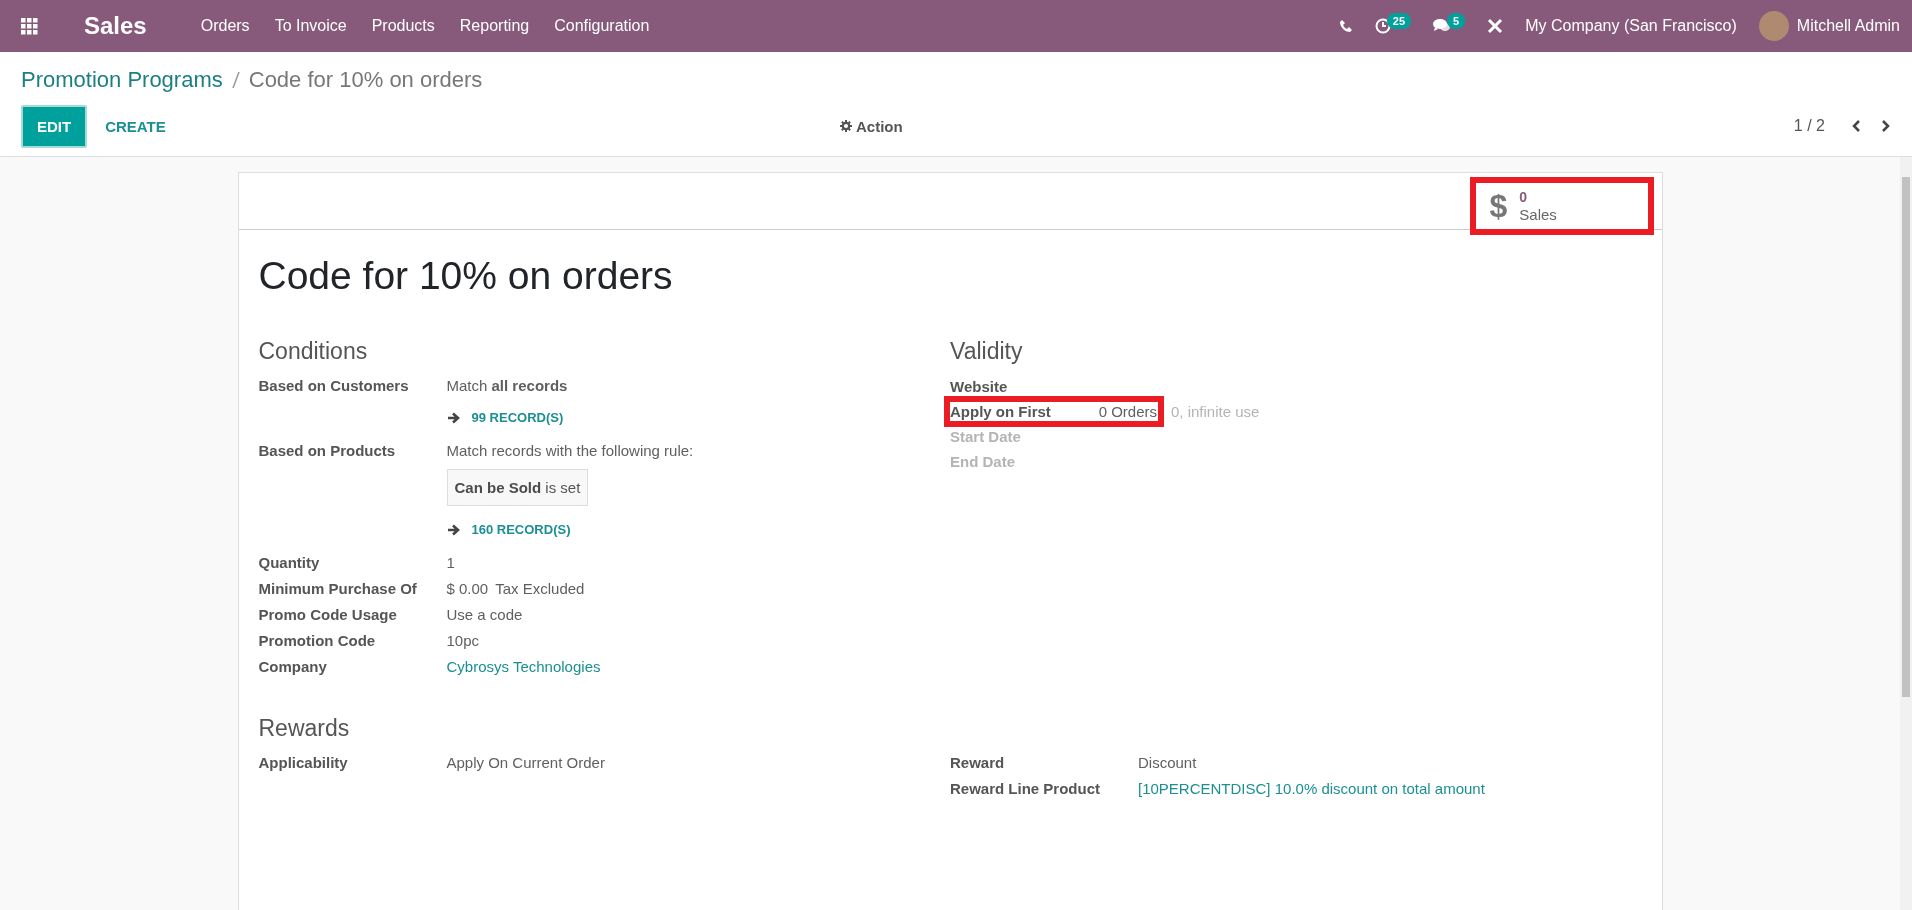 The width and height of the screenshot is (1912, 910). What do you see at coordinates (979, 386) in the screenshot?
I see `field-label: Website` at bounding box center [979, 386].